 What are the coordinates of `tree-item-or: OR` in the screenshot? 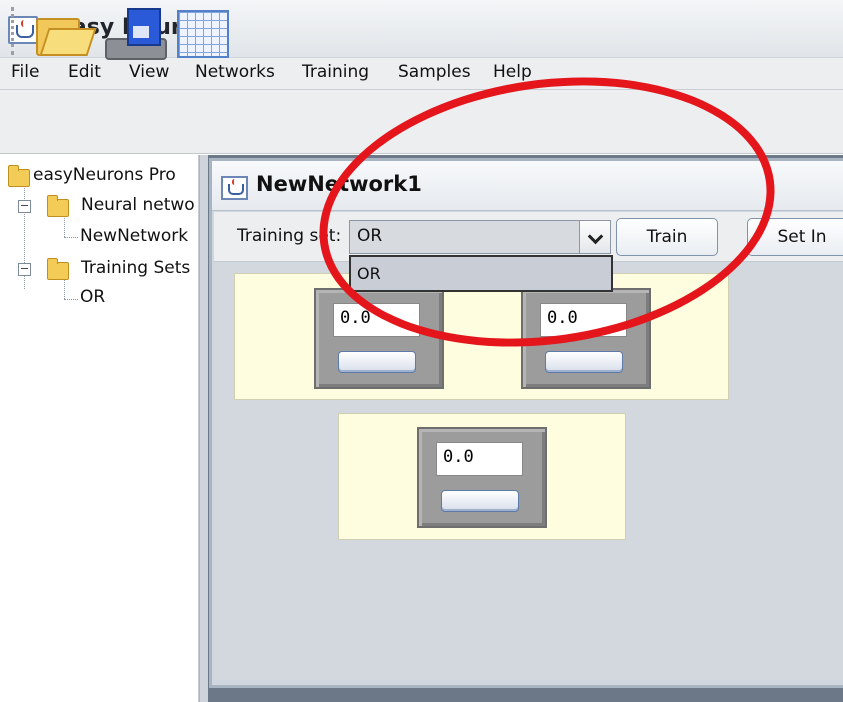 It's located at (92, 297).